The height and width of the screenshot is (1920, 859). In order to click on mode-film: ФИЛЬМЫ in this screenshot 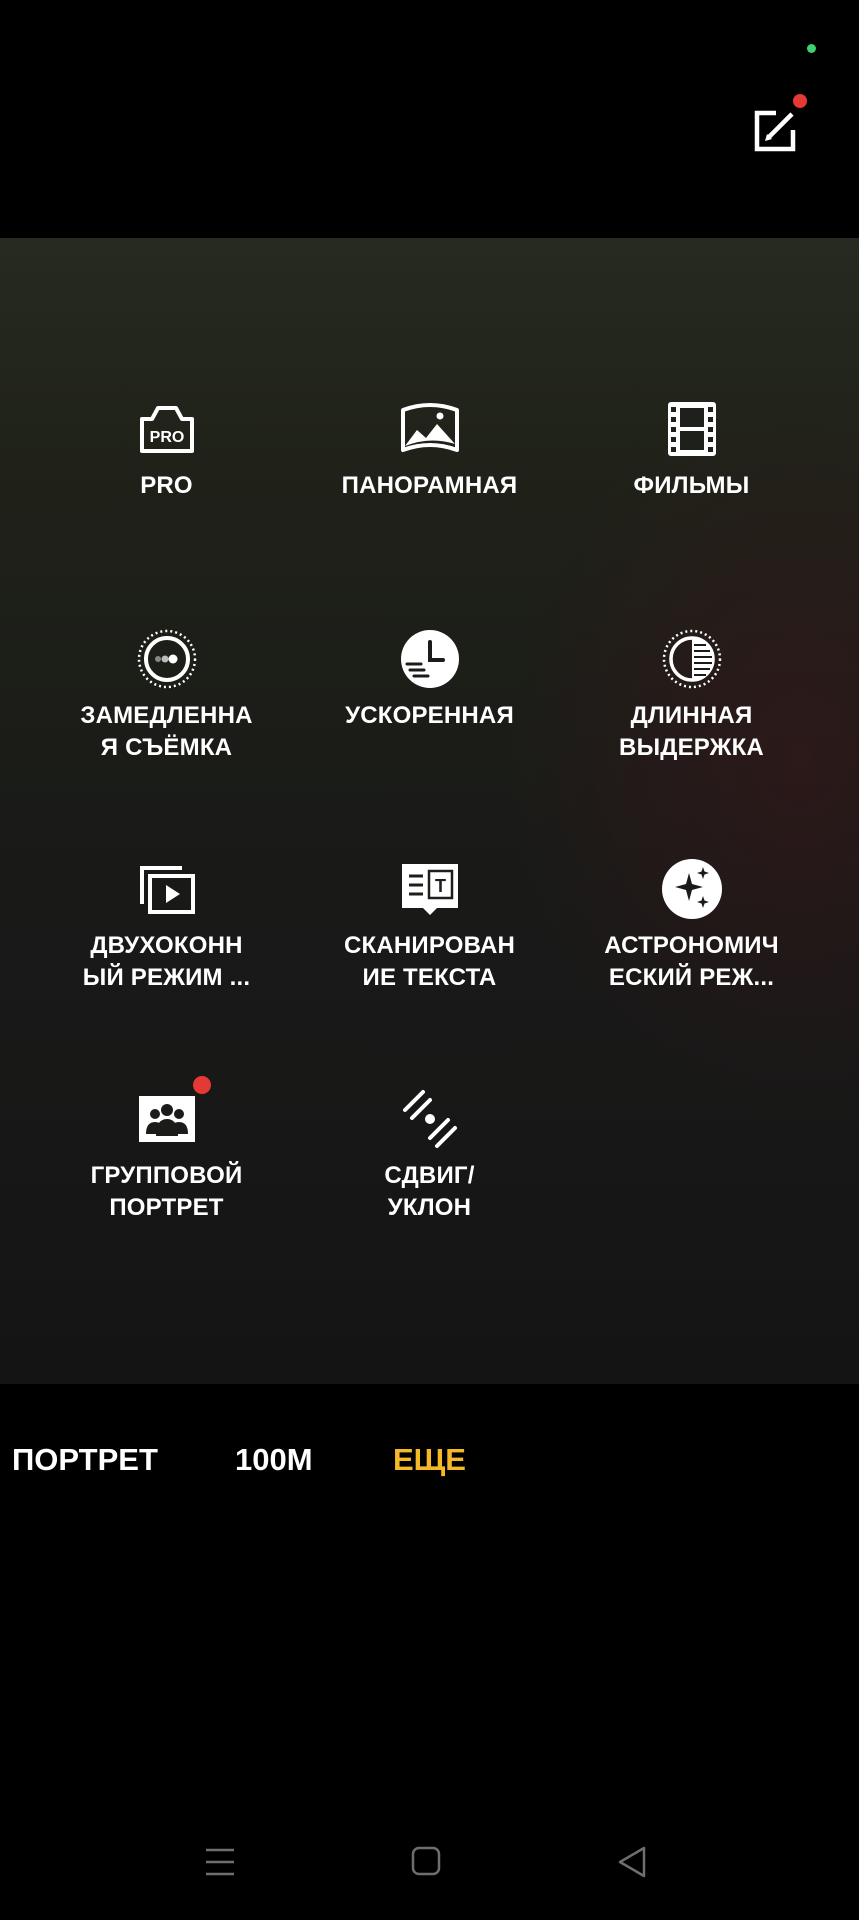, I will do `click(691, 498)`.